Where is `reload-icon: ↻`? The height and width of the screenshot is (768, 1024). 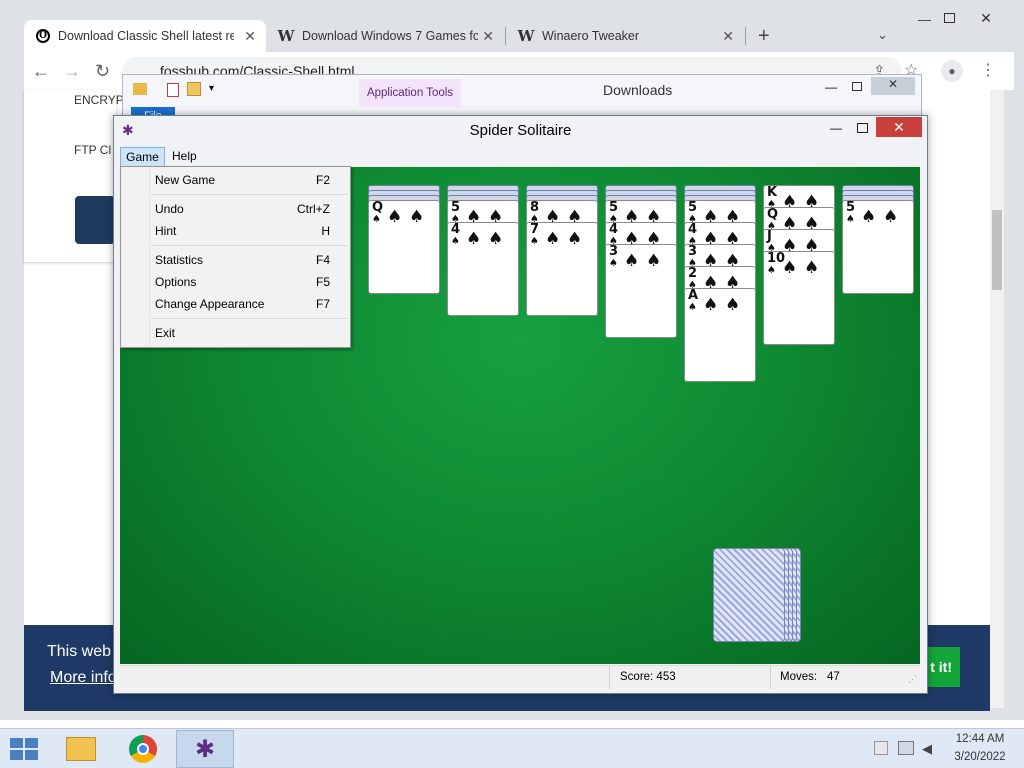 reload-icon: ↻ is located at coordinates (102, 71).